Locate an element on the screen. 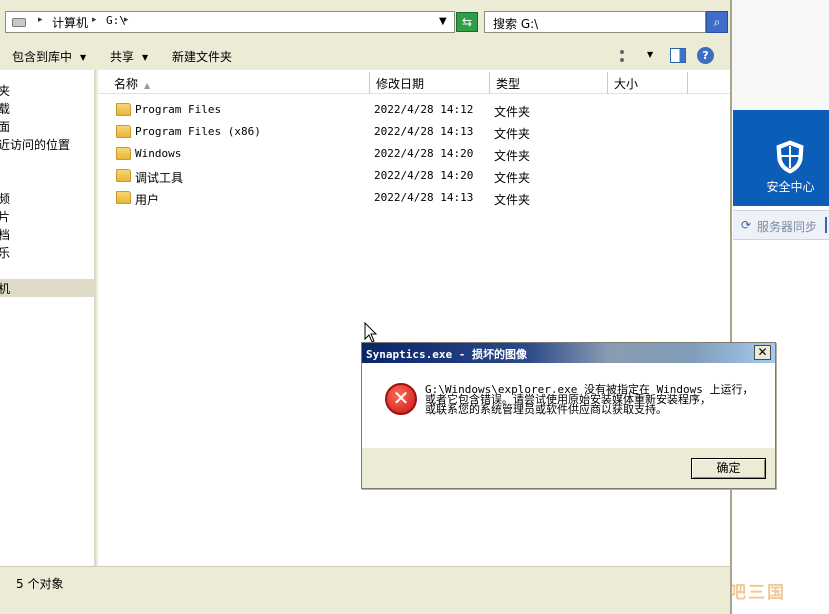  table-row: 用户 2022/4/28 14:13 文件夹 is located at coordinates (414, 199).